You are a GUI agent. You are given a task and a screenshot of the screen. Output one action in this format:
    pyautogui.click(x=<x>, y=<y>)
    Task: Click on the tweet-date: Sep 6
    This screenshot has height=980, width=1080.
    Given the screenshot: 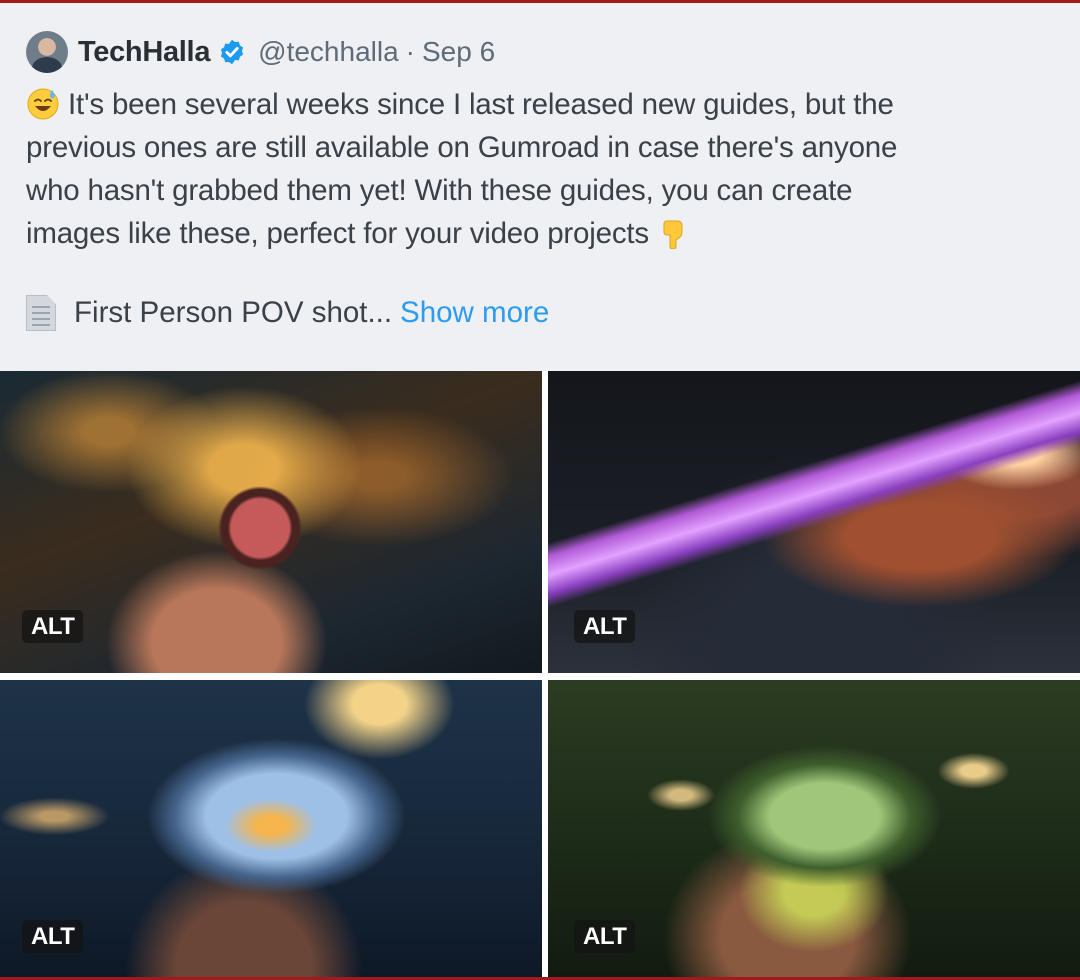 What is the action you would take?
    pyautogui.click(x=458, y=52)
    